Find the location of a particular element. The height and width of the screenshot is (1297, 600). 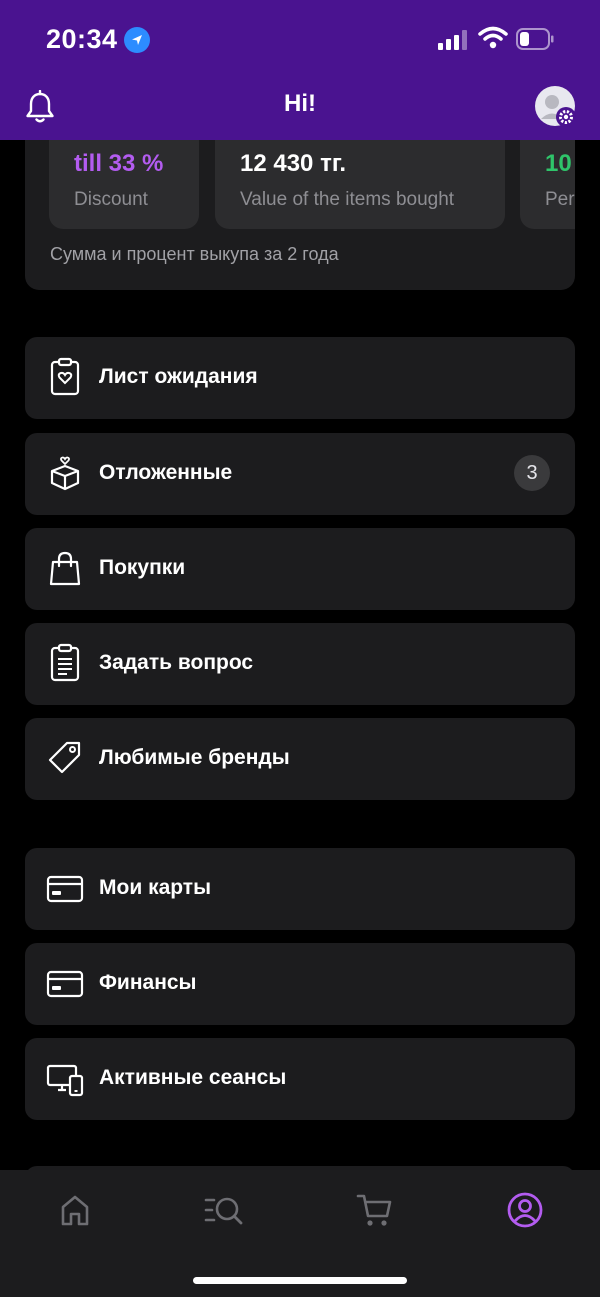

profile-icon is located at coordinates (525, 1210).